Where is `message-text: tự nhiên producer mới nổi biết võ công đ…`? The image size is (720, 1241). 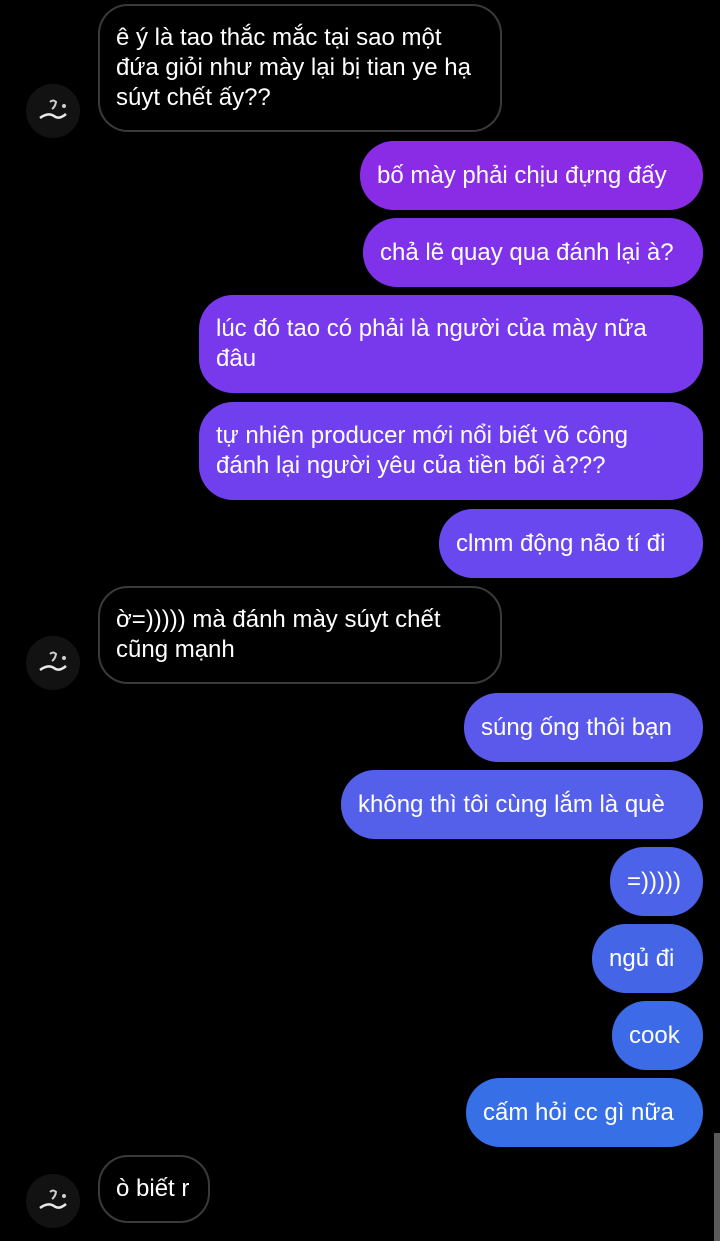 message-text: tự nhiên producer mới nổi biết võ công đ… is located at coordinates (422, 450).